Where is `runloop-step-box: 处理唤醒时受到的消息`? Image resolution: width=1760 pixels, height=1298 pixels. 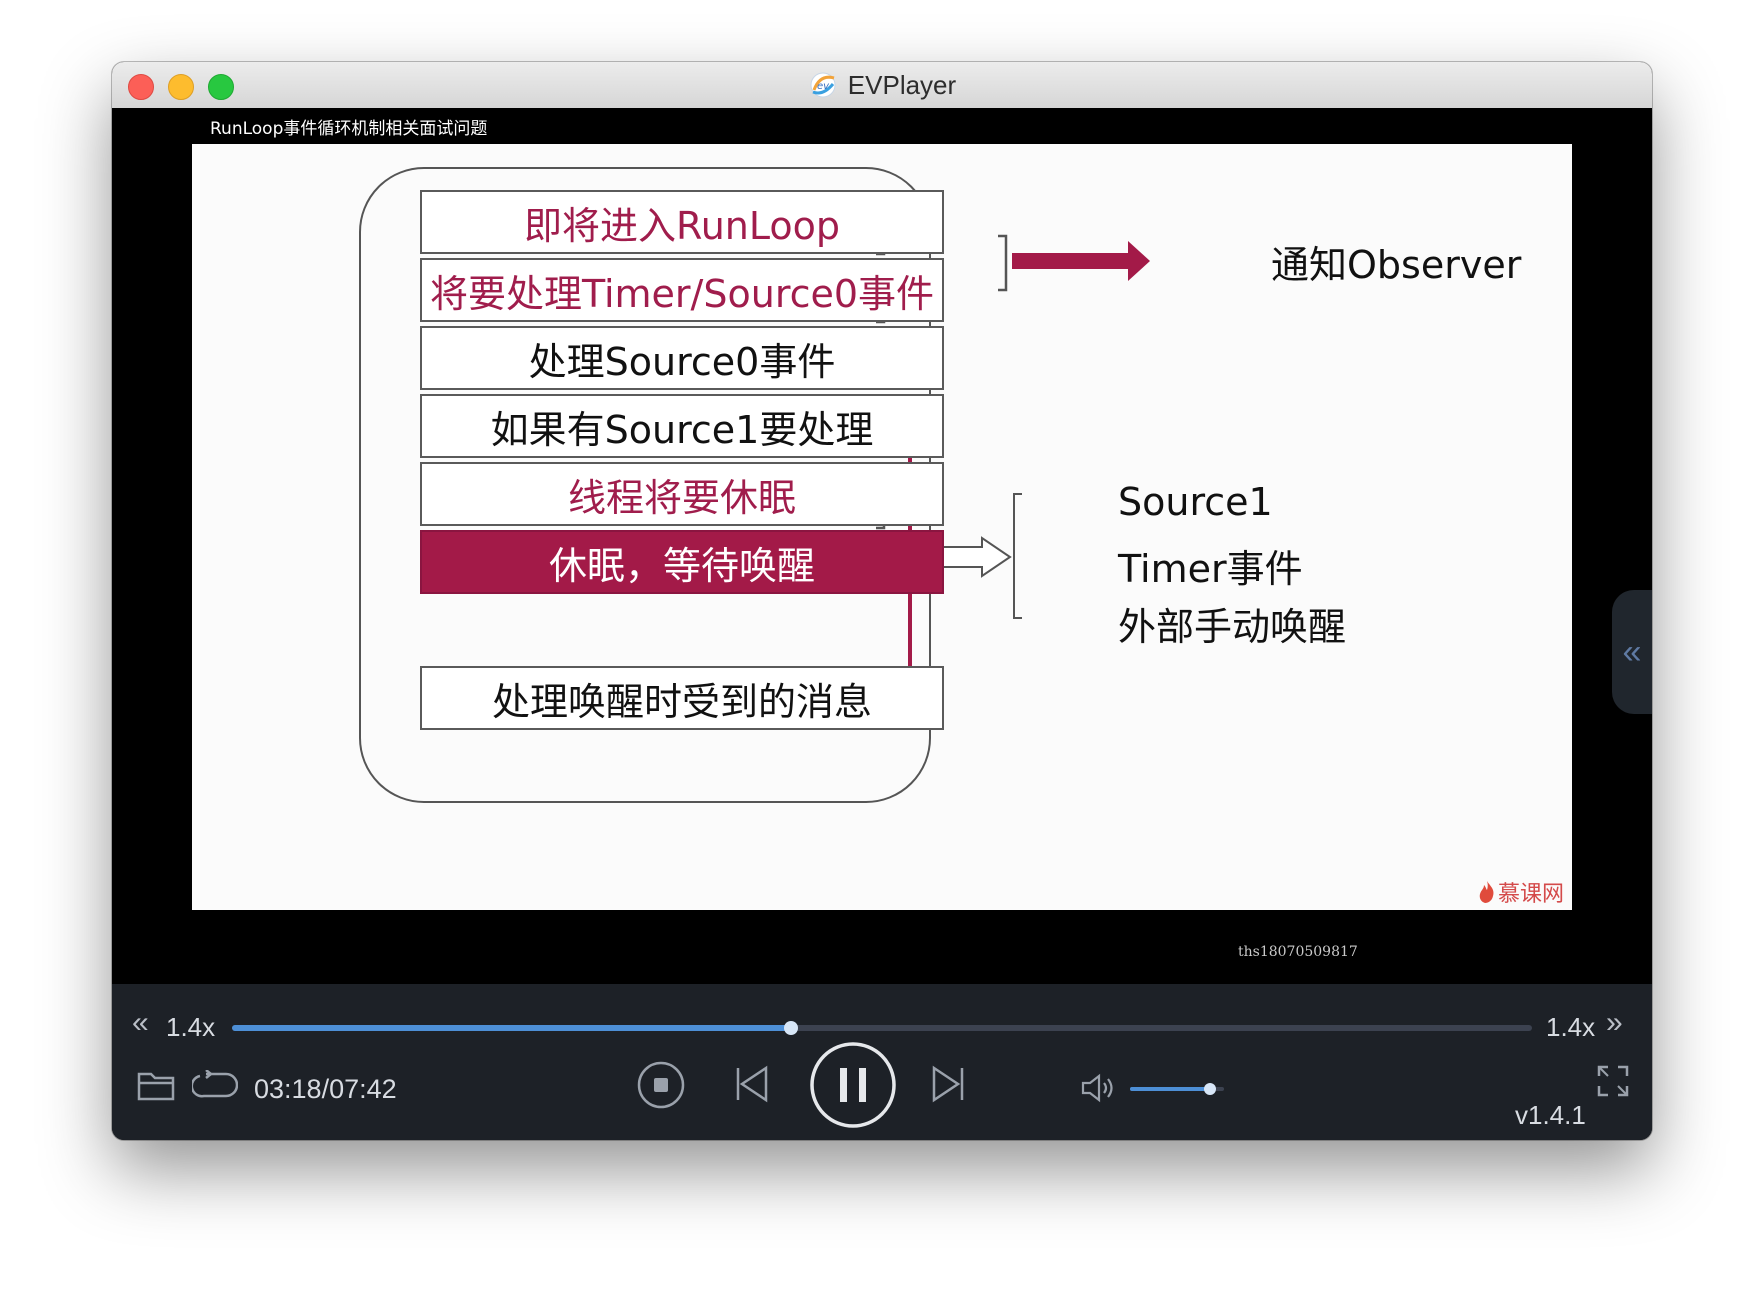 runloop-step-box: 处理唤醒时受到的消息 is located at coordinates (682, 698).